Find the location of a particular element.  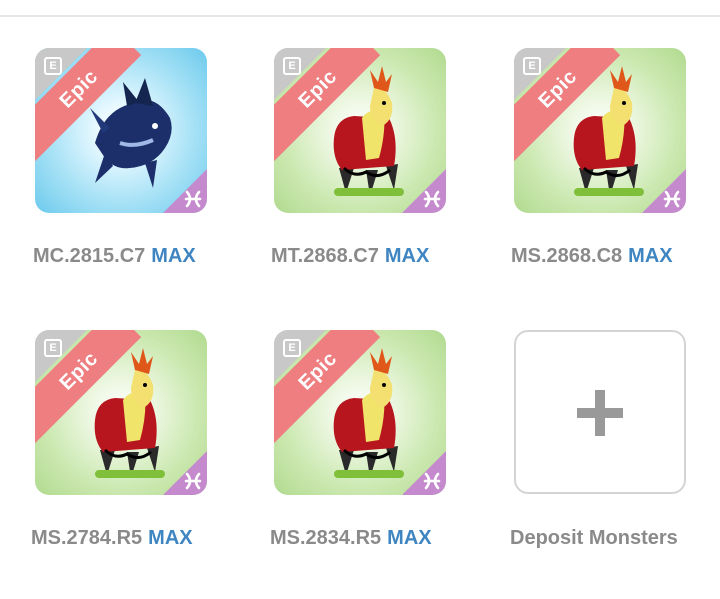

monster-label: MS.2784.R5 MAX is located at coordinates (112, 538).